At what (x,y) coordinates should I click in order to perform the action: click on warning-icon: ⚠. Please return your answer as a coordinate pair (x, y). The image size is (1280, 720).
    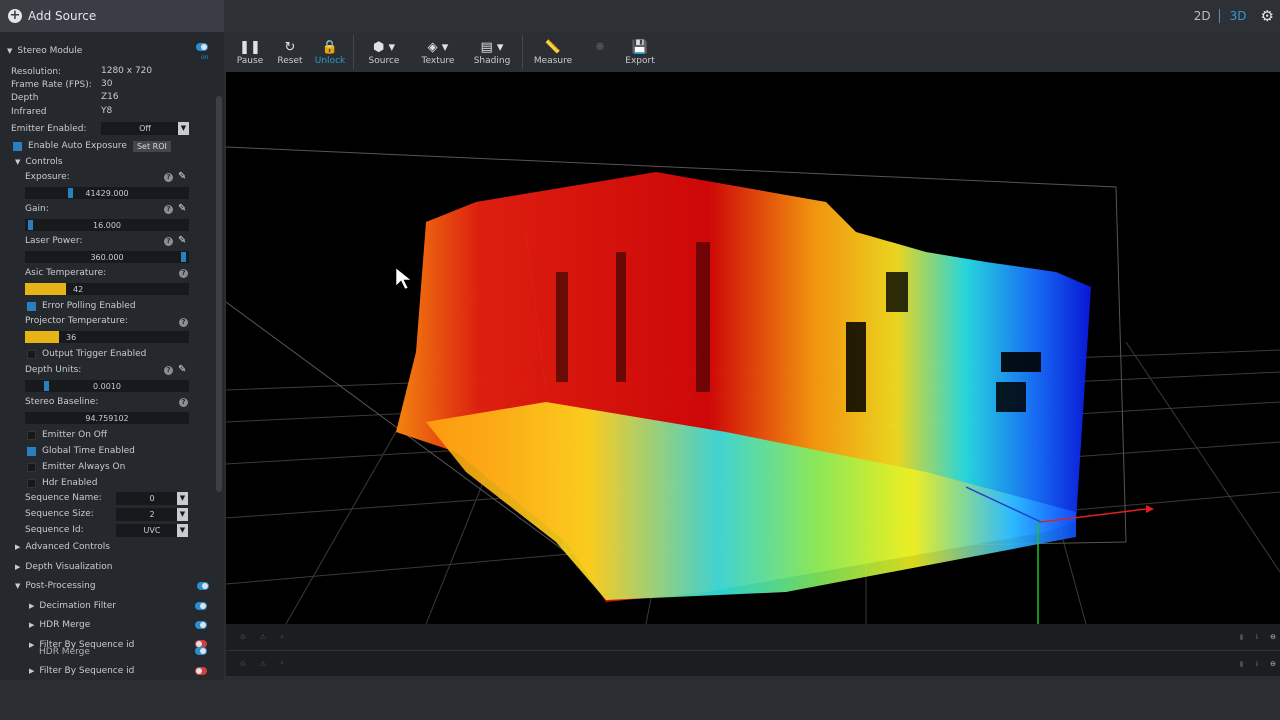
    Looking at the image, I should click on (263, 663).